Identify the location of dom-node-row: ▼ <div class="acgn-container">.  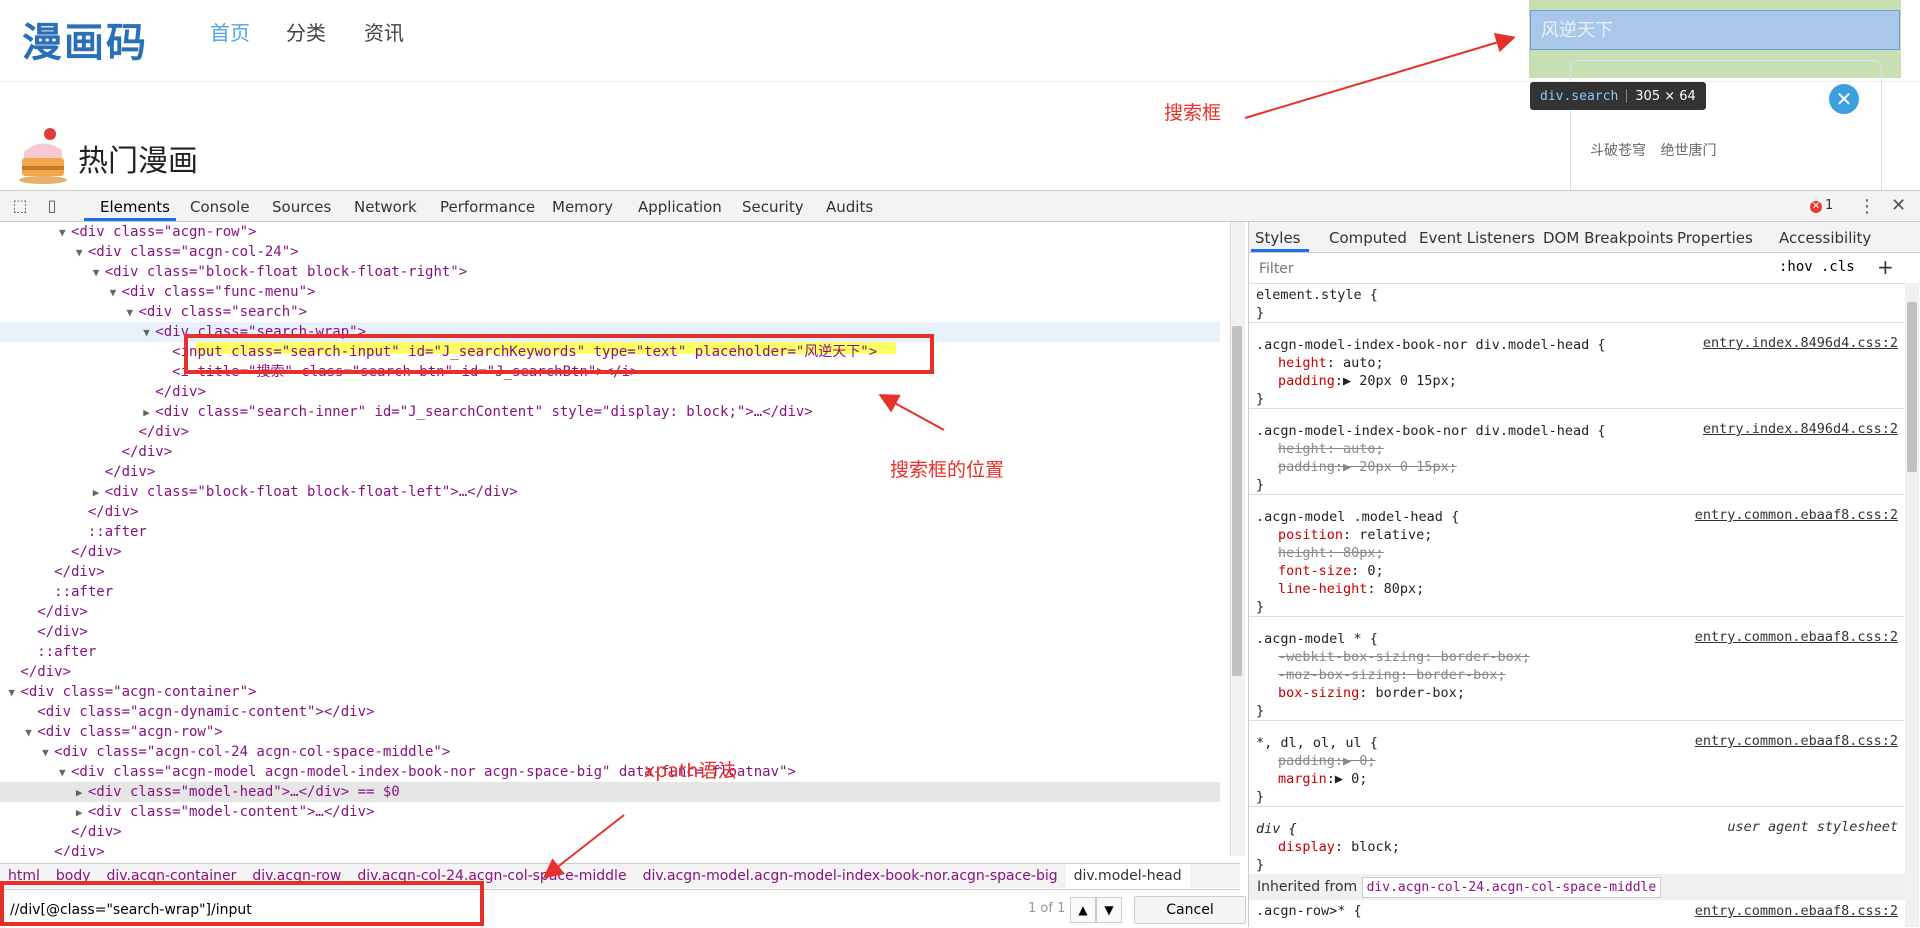
(610, 692).